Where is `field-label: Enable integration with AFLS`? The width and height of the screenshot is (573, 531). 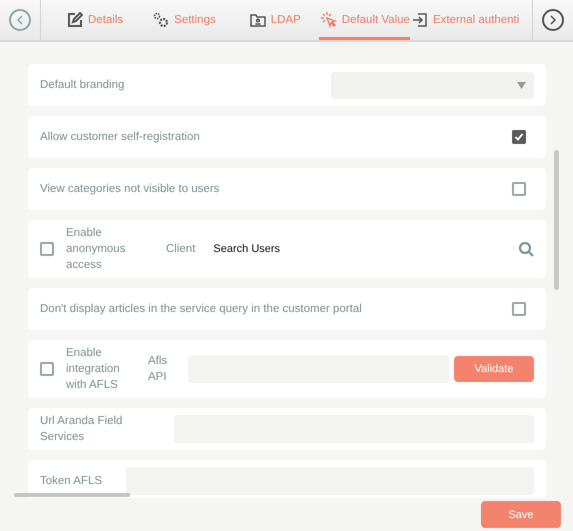 field-label: Enable integration with AFLS is located at coordinates (93, 369).